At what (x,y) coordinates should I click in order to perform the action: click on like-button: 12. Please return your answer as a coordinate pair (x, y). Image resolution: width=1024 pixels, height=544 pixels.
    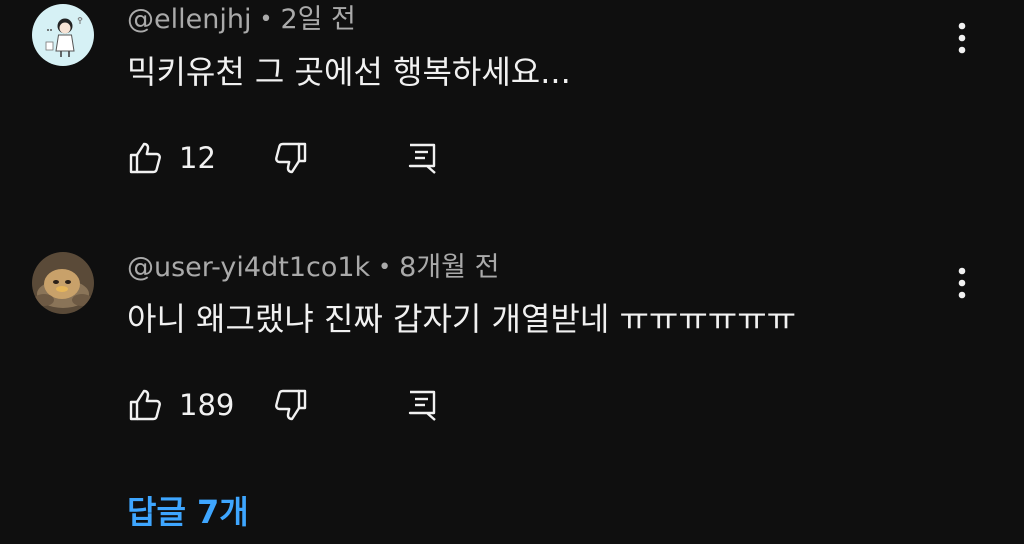
    Looking at the image, I should click on (171, 158).